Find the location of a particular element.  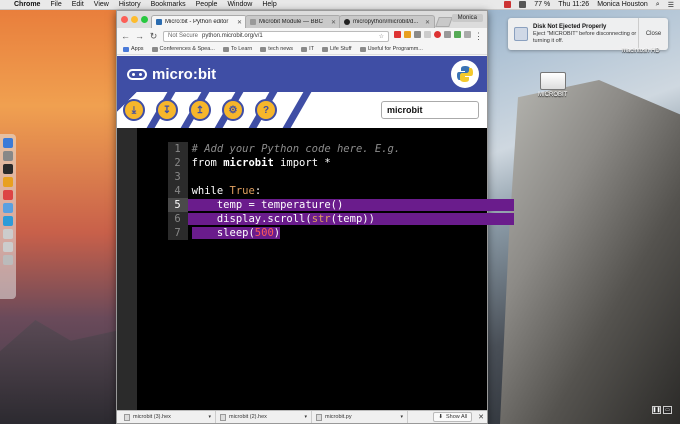

bookmark-it: IT is located at coordinates (307, 49).